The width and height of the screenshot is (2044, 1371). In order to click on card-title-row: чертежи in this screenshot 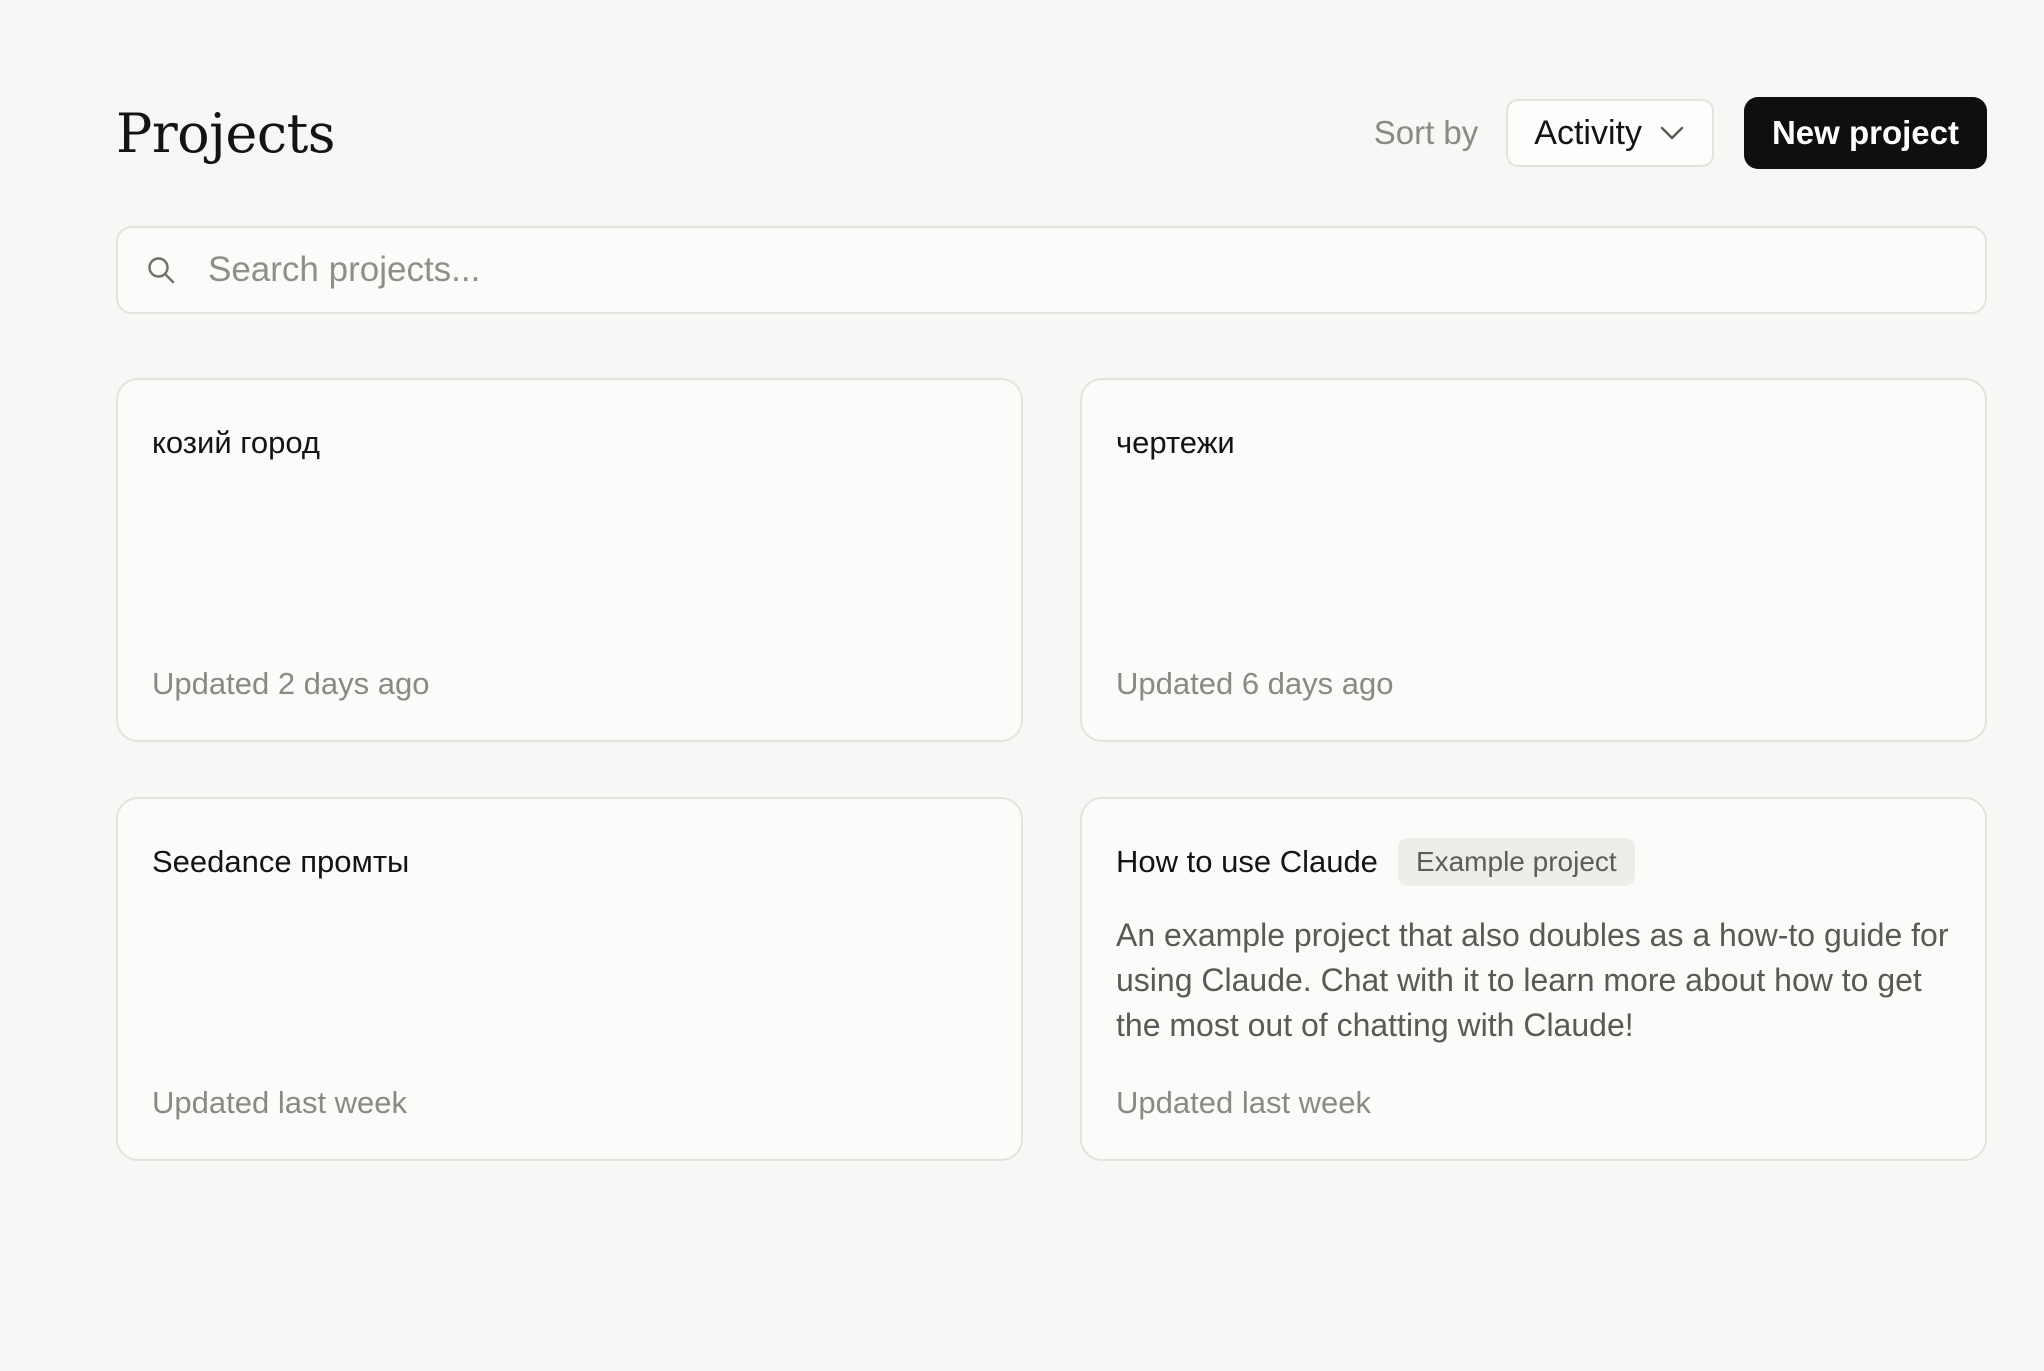, I will do `click(1533, 443)`.